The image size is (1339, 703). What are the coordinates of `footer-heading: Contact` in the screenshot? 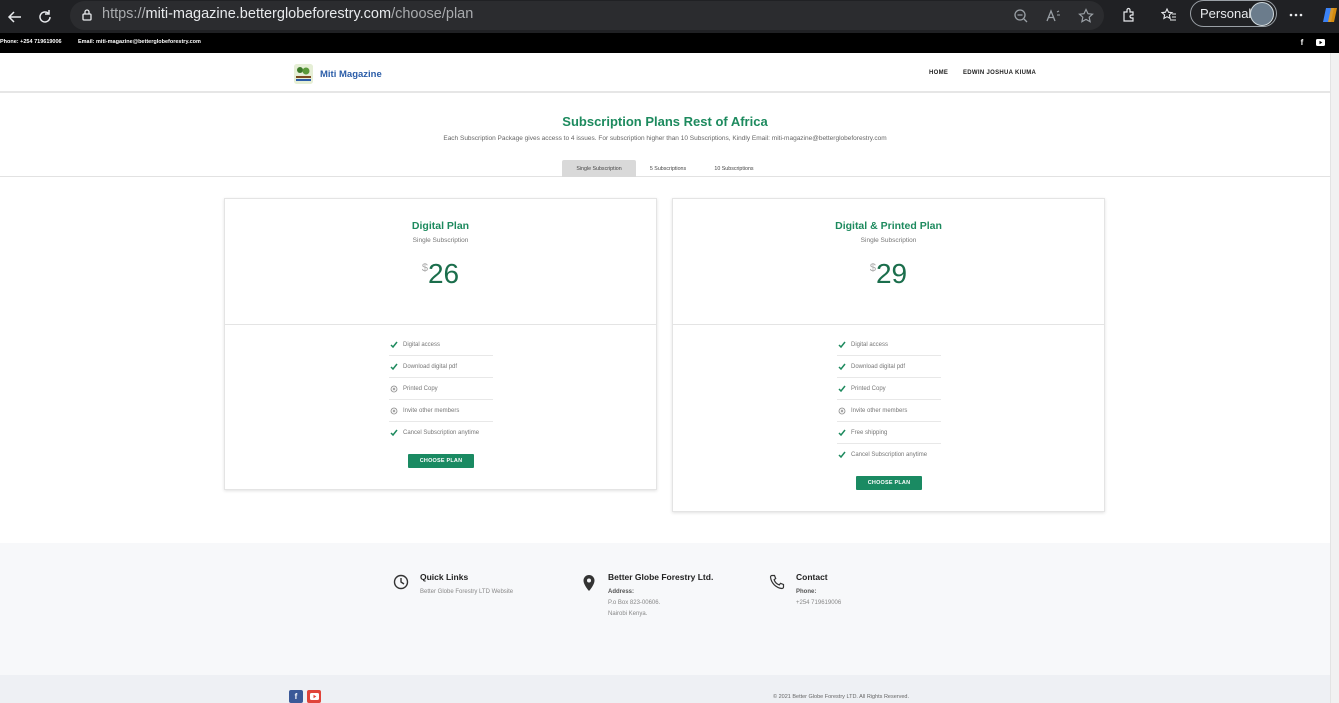 It's located at (812, 577).